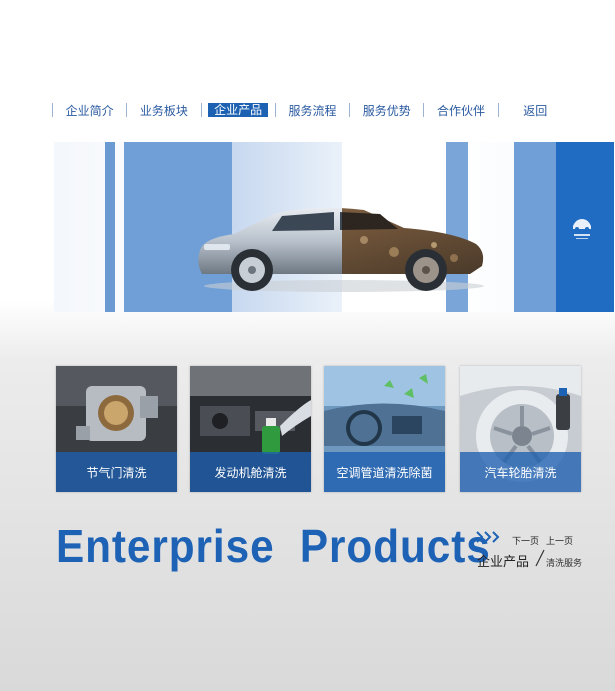  What do you see at coordinates (273, 546) in the screenshot?
I see `section-title-english: Enterprise Products` at bounding box center [273, 546].